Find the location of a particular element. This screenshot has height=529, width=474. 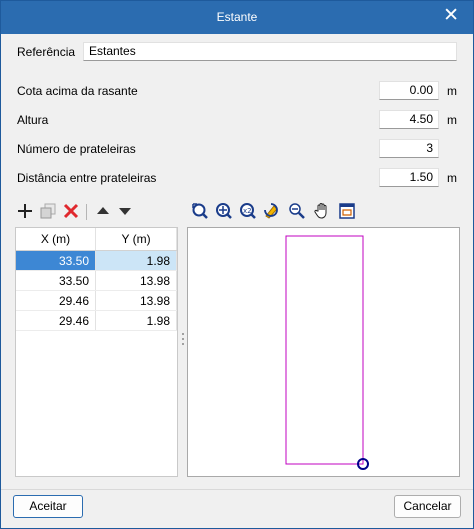

zoom-x2-icon: x2 is located at coordinates (248, 211).